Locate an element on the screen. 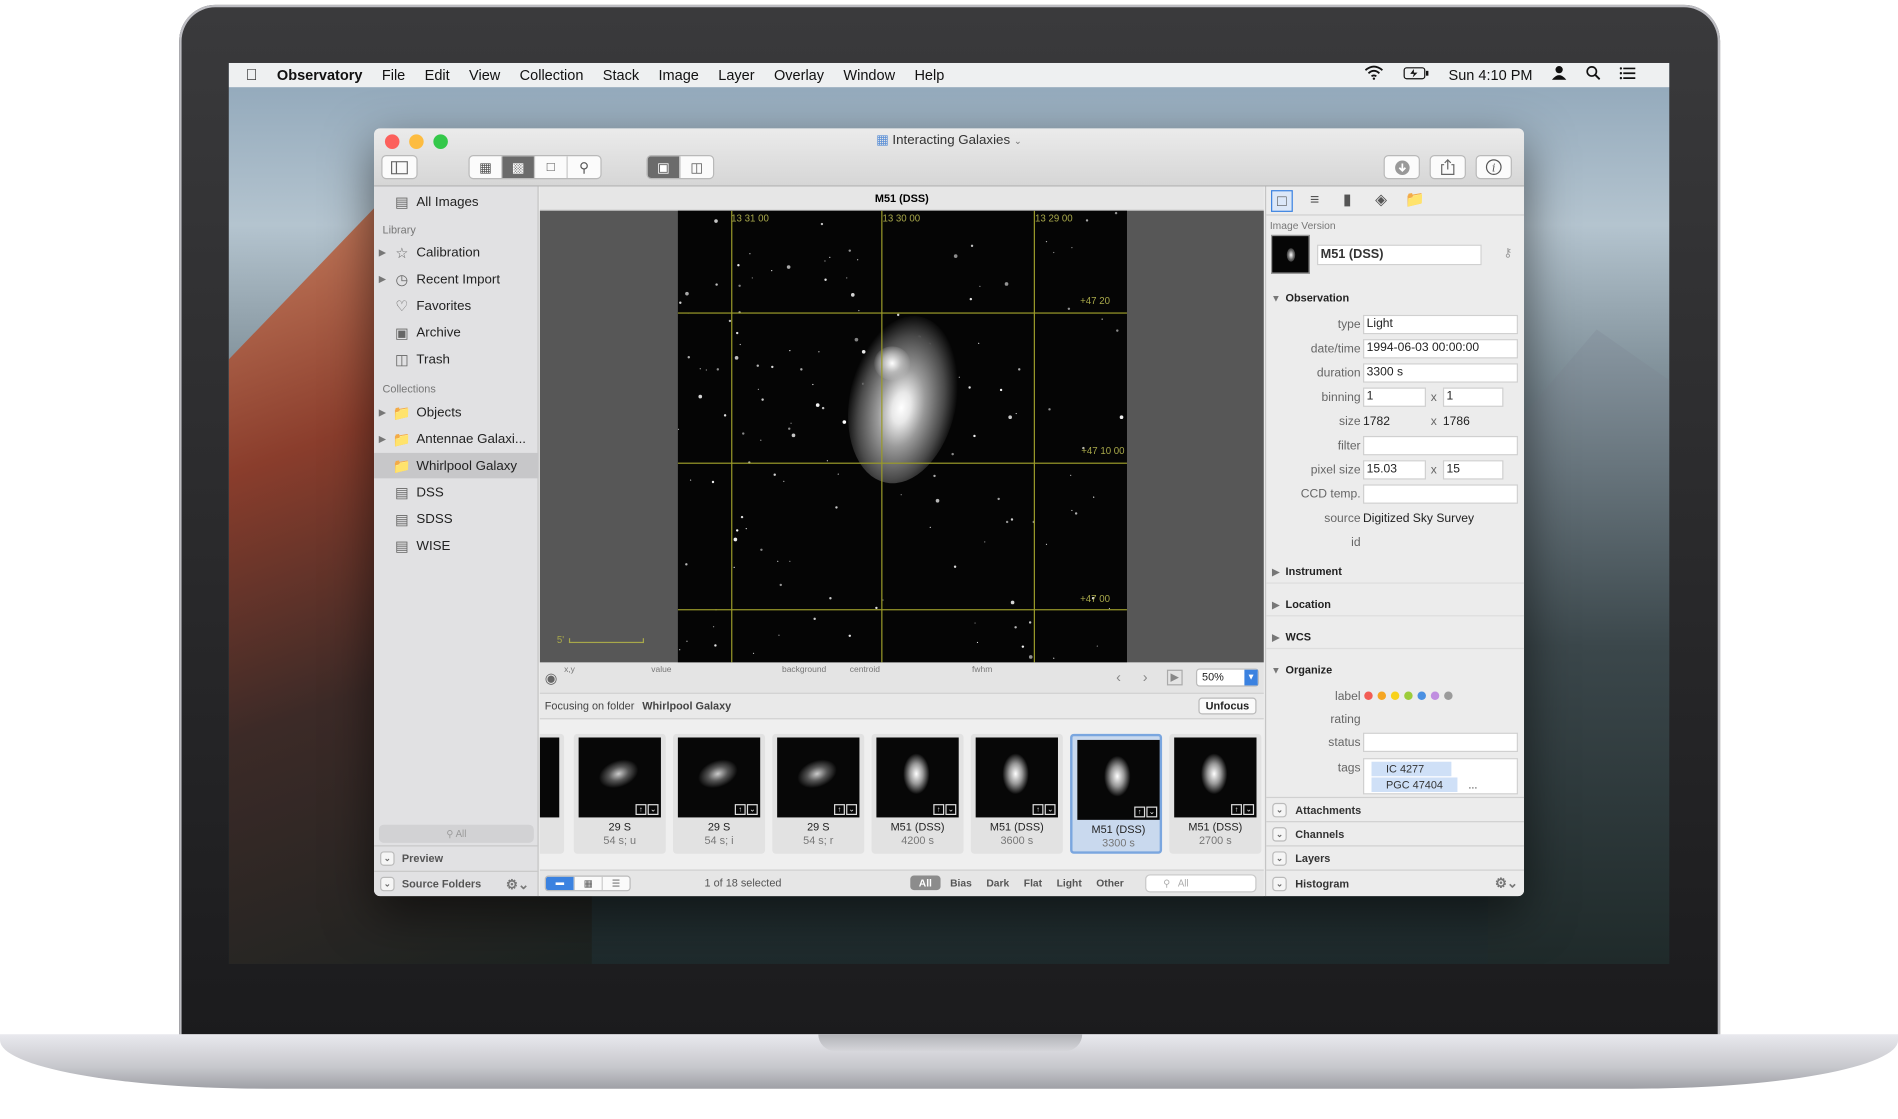 Image resolution: width=1898 pixels, height=1119 pixels. filmstrip-view-icon: ▩ is located at coordinates (519, 167).